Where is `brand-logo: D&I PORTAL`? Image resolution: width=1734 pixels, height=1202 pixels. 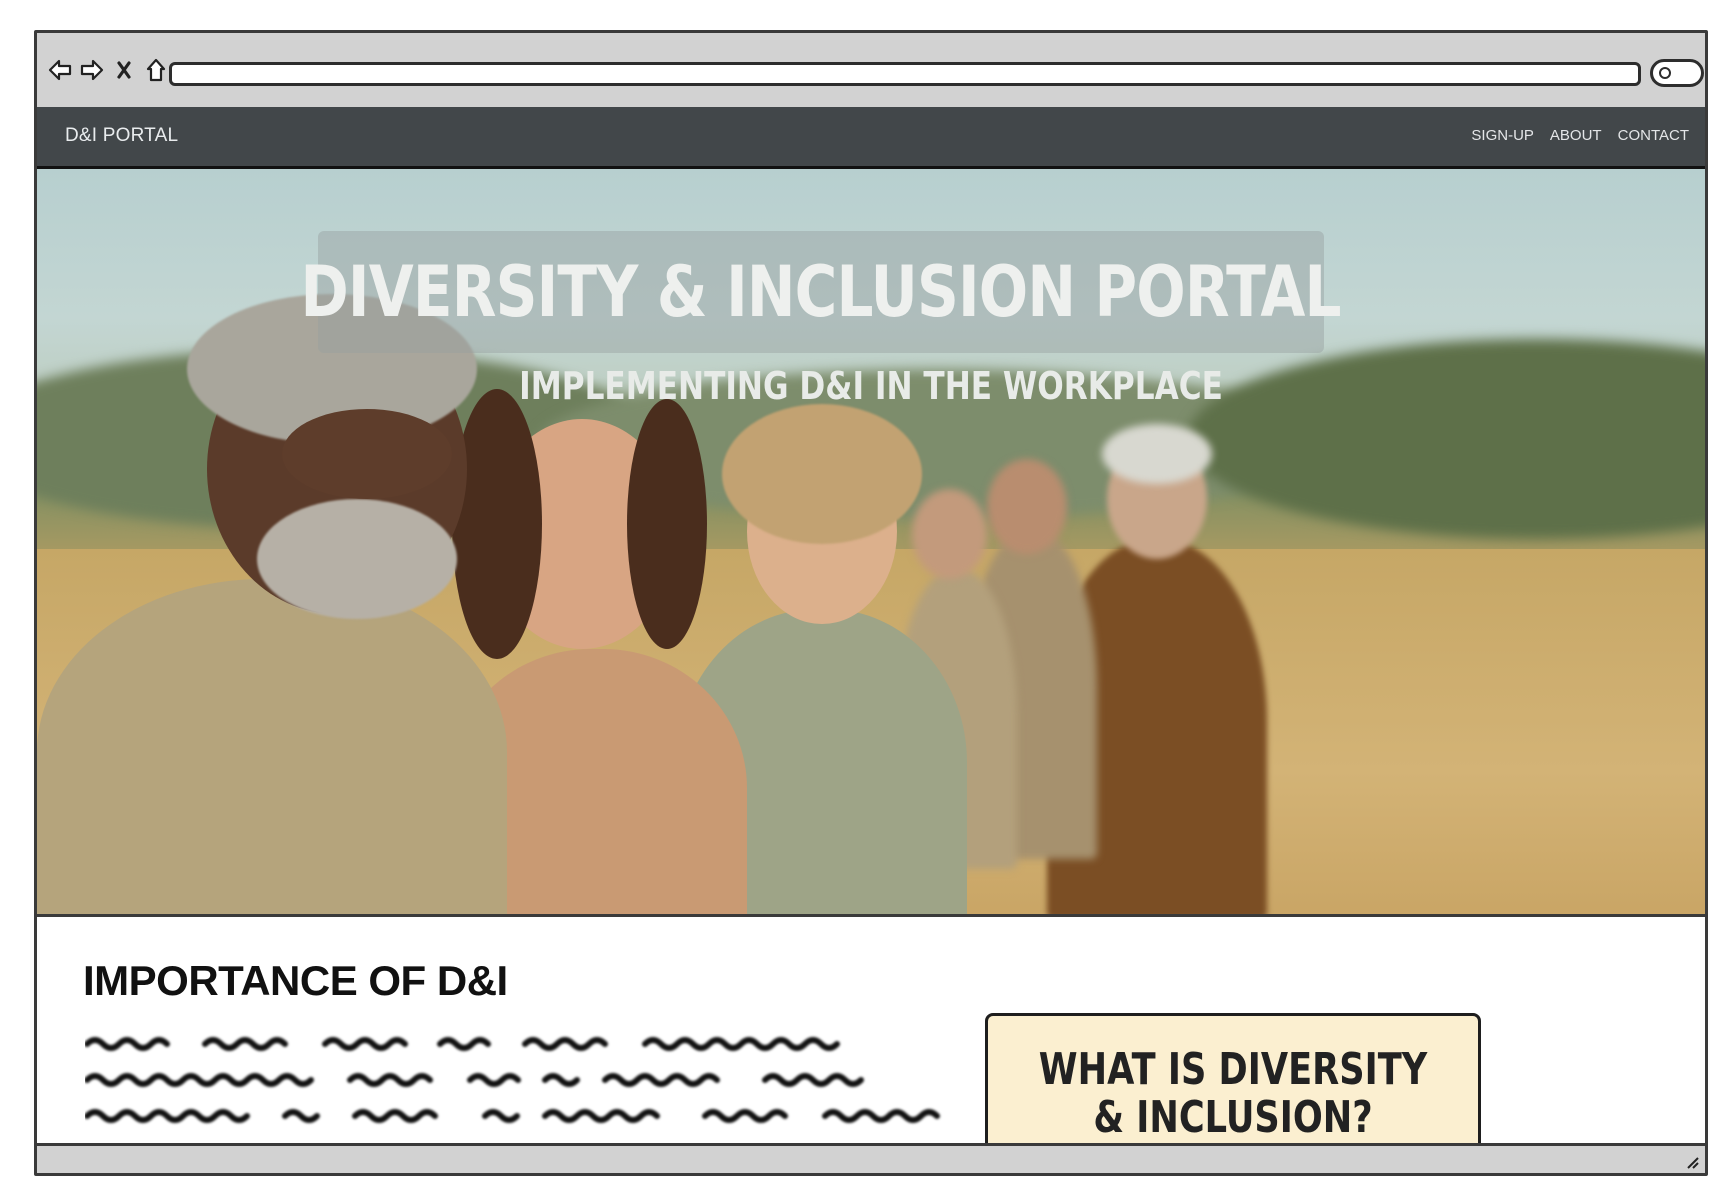
brand-logo: D&I PORTAL is located at coordinates (121, 136).